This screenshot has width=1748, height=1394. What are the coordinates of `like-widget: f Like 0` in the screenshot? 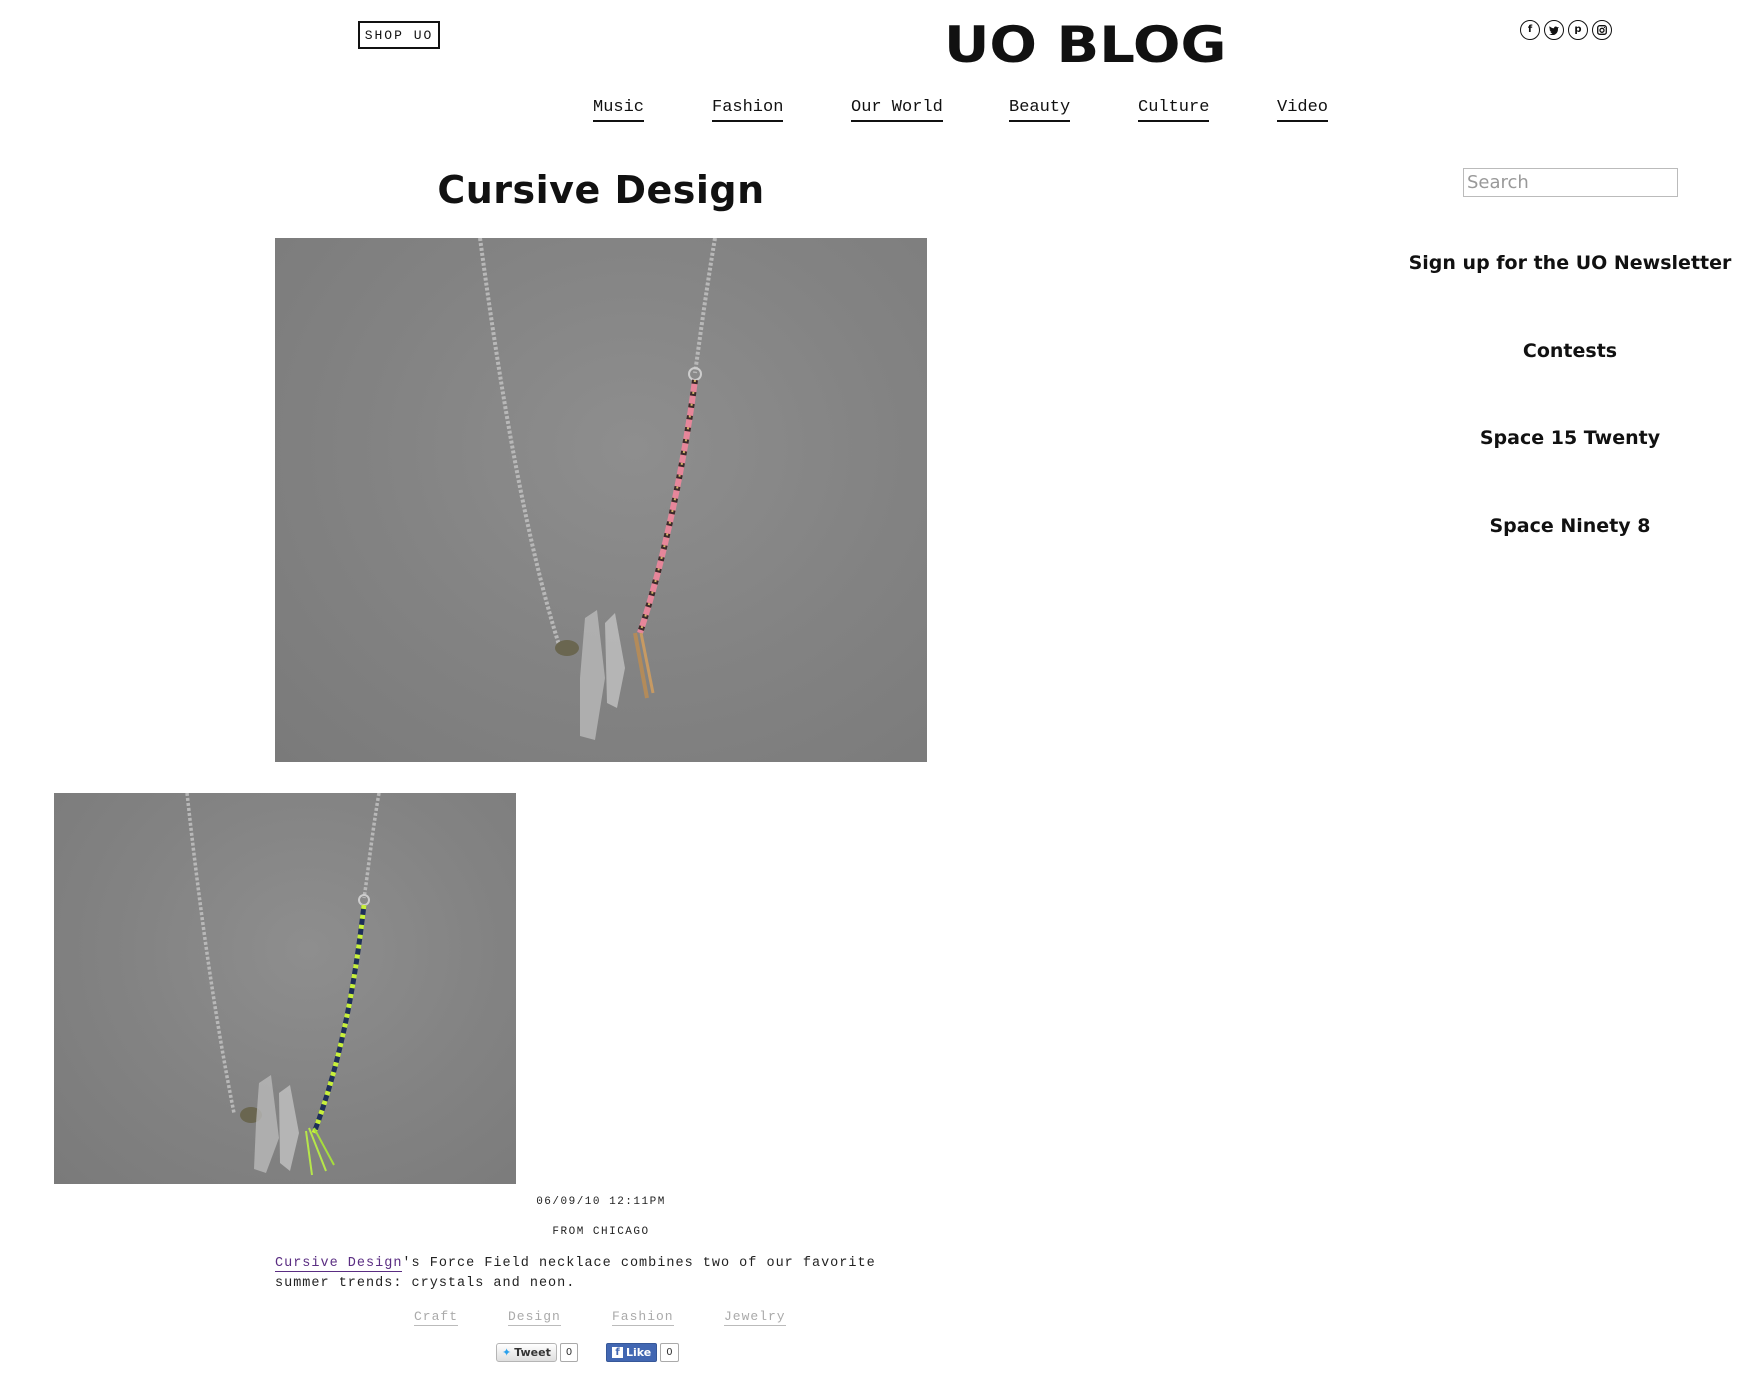 It's located at (642, 1352).